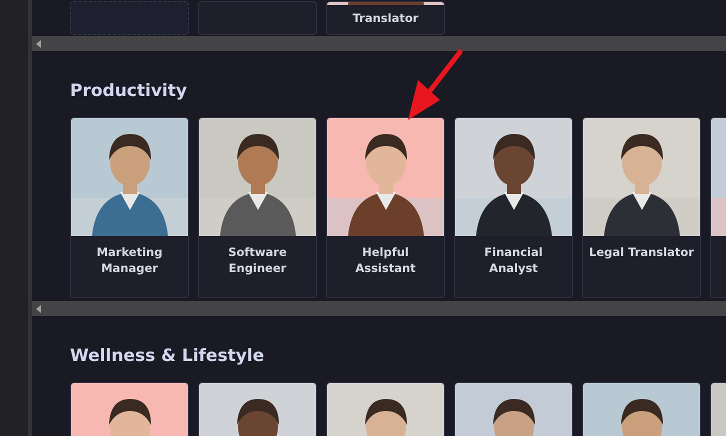 This screenshot has width=726, height=436. I want to click on card-label: Financial Analyst, so click(513, 260).